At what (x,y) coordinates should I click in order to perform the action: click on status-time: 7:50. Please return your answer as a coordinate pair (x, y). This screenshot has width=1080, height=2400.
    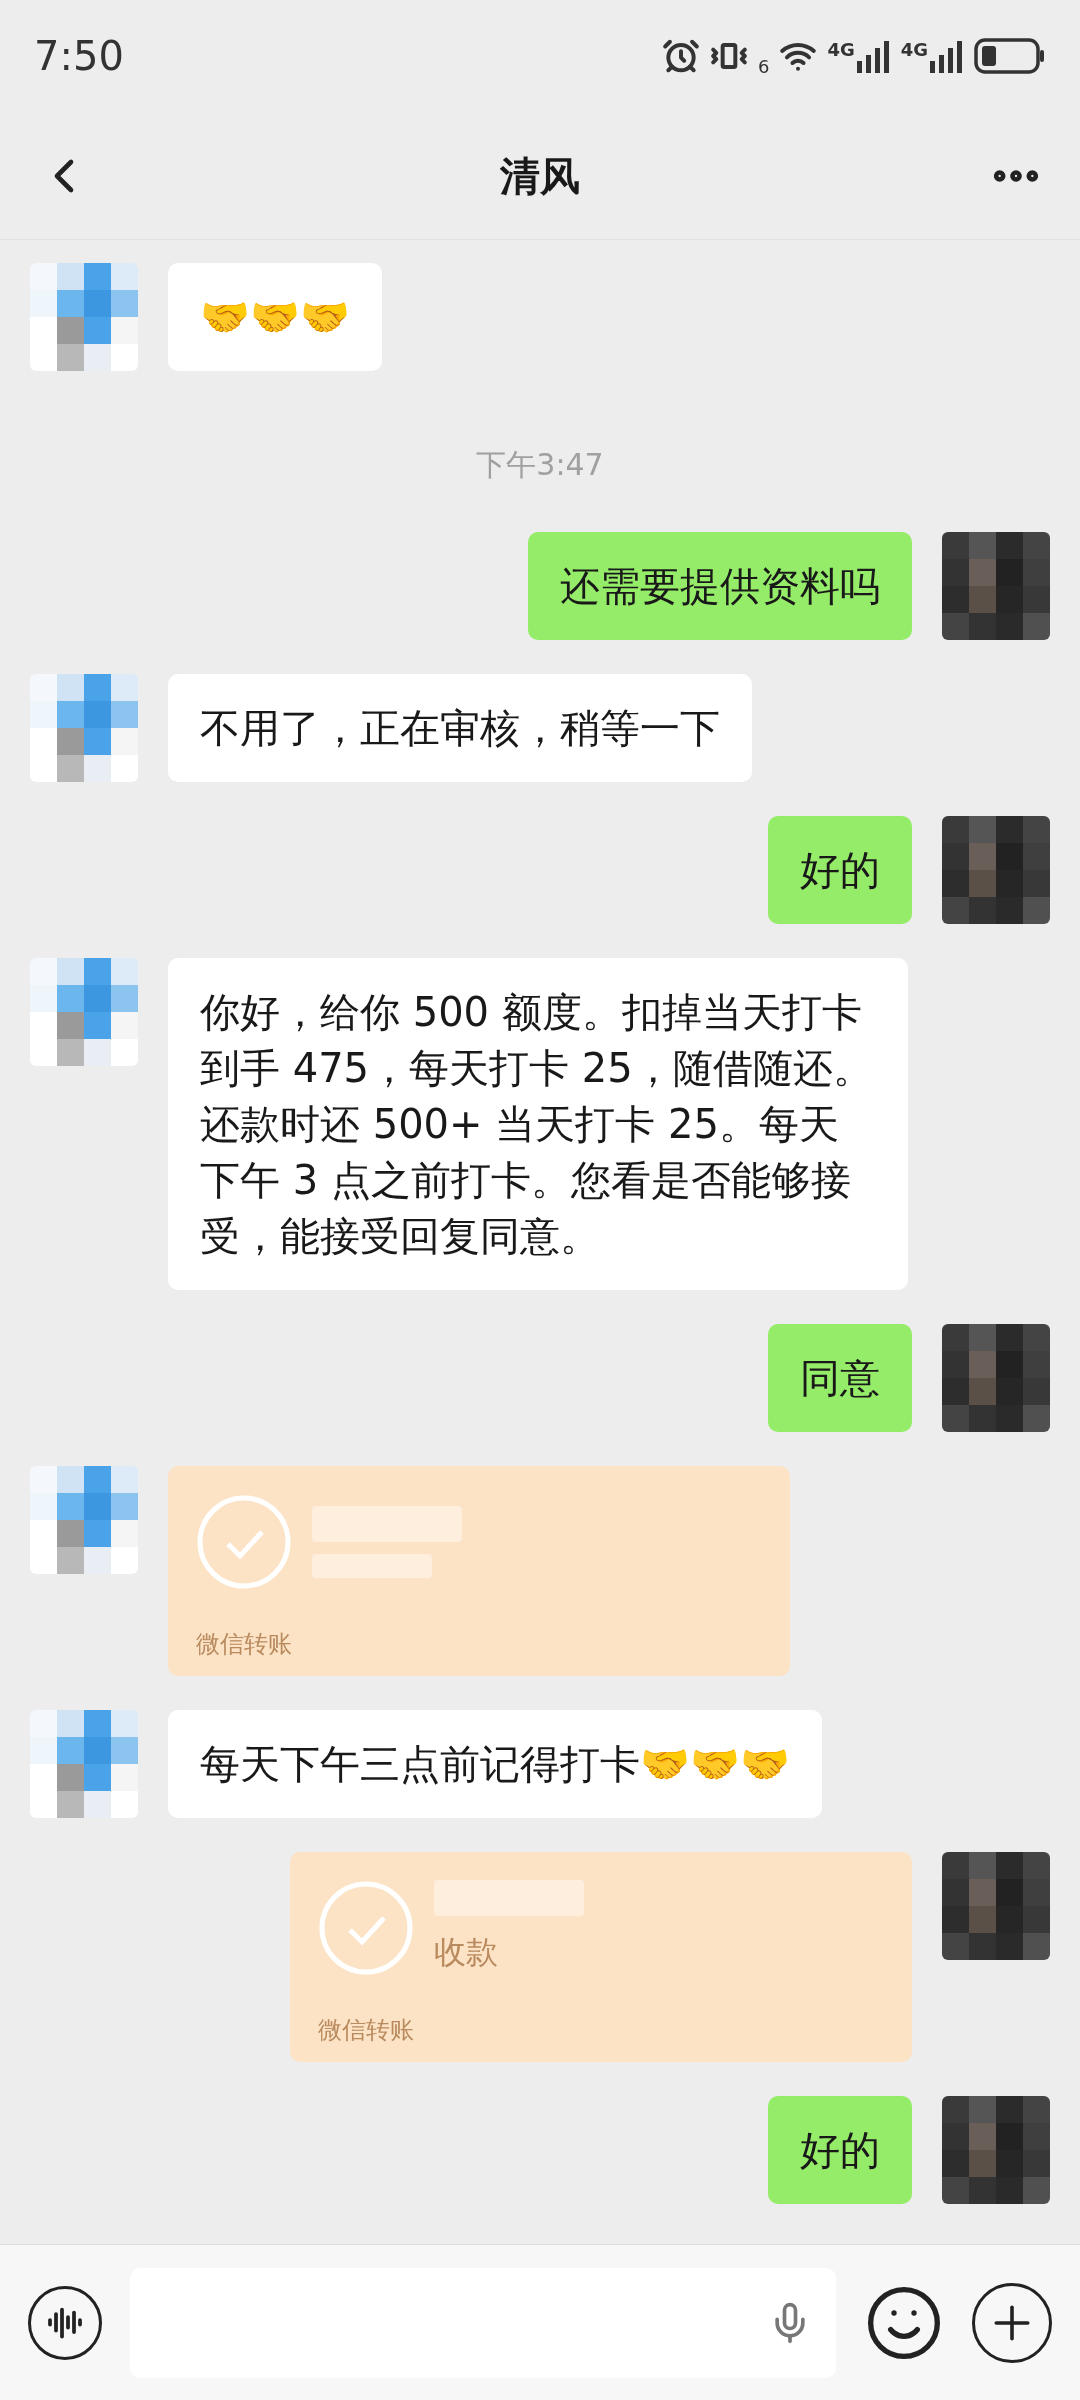
    Looking at the image, I should click on (79, 56).